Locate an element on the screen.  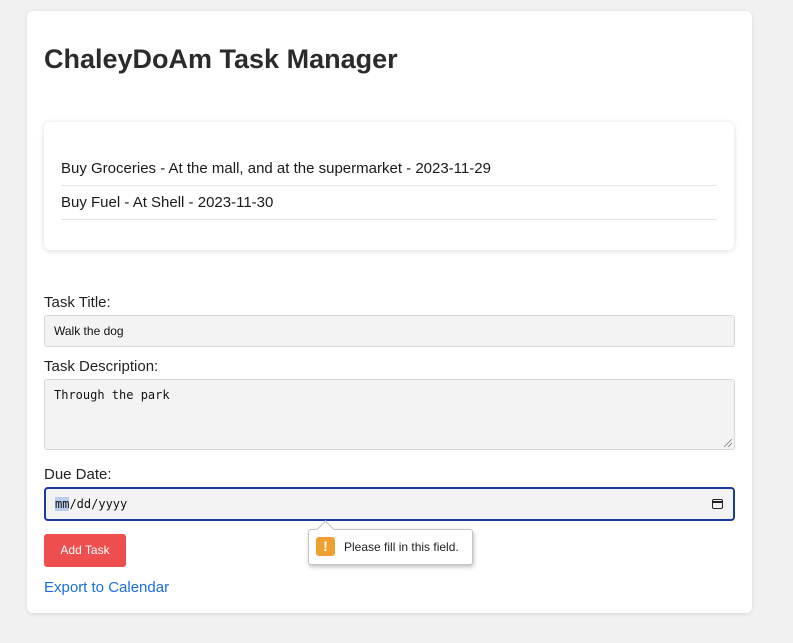
task-item: Buy Fuel - At Shell - 2023-11-30 is located at coordinates (389, 203).